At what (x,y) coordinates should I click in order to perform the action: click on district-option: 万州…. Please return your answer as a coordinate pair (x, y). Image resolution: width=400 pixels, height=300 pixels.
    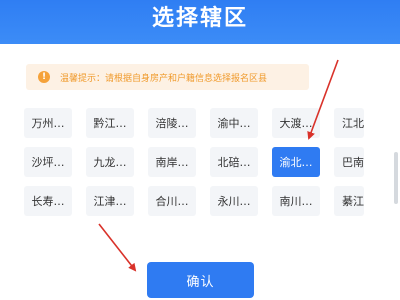
    Looking at the image, I should click on (48, 123).